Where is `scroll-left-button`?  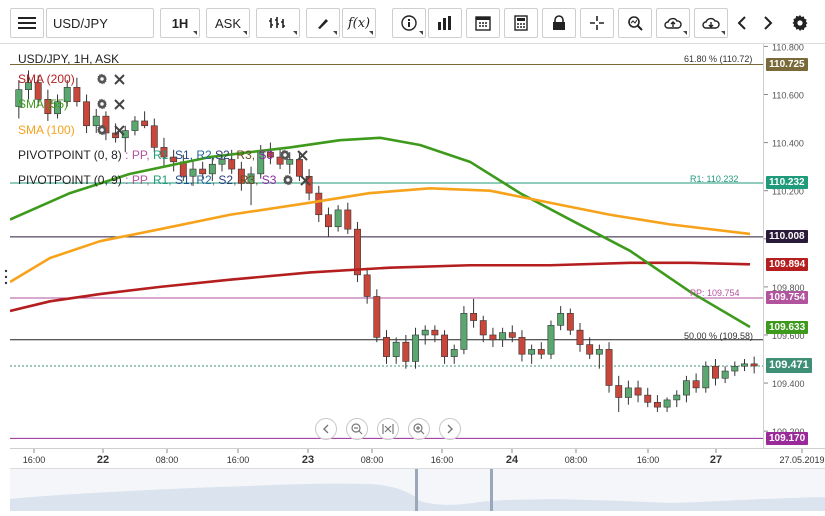
scroll-left-button is located at coordinates (742, 23).